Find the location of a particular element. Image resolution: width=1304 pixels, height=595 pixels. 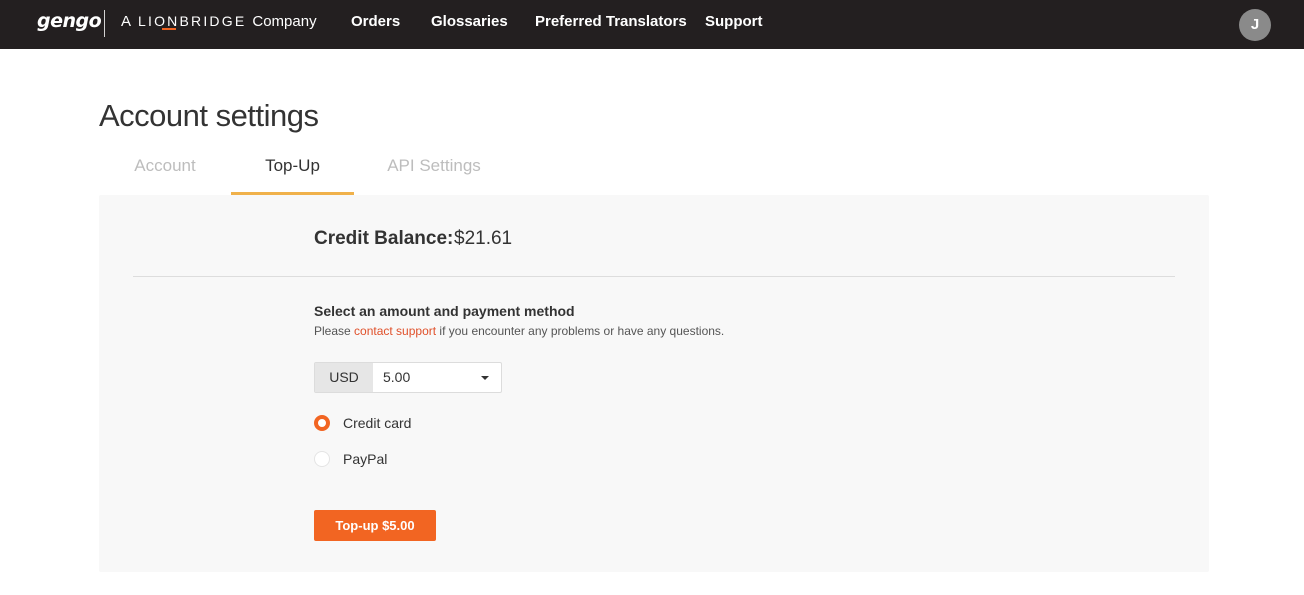

radio-label-paypal: PayPal is located at coordinates (365, 459).